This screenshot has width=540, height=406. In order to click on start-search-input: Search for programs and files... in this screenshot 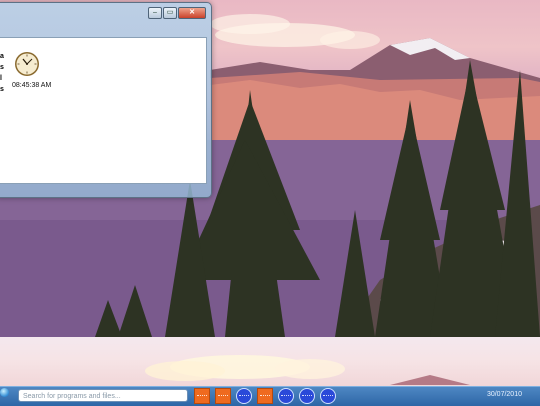, I will do `click(103, 395)`.